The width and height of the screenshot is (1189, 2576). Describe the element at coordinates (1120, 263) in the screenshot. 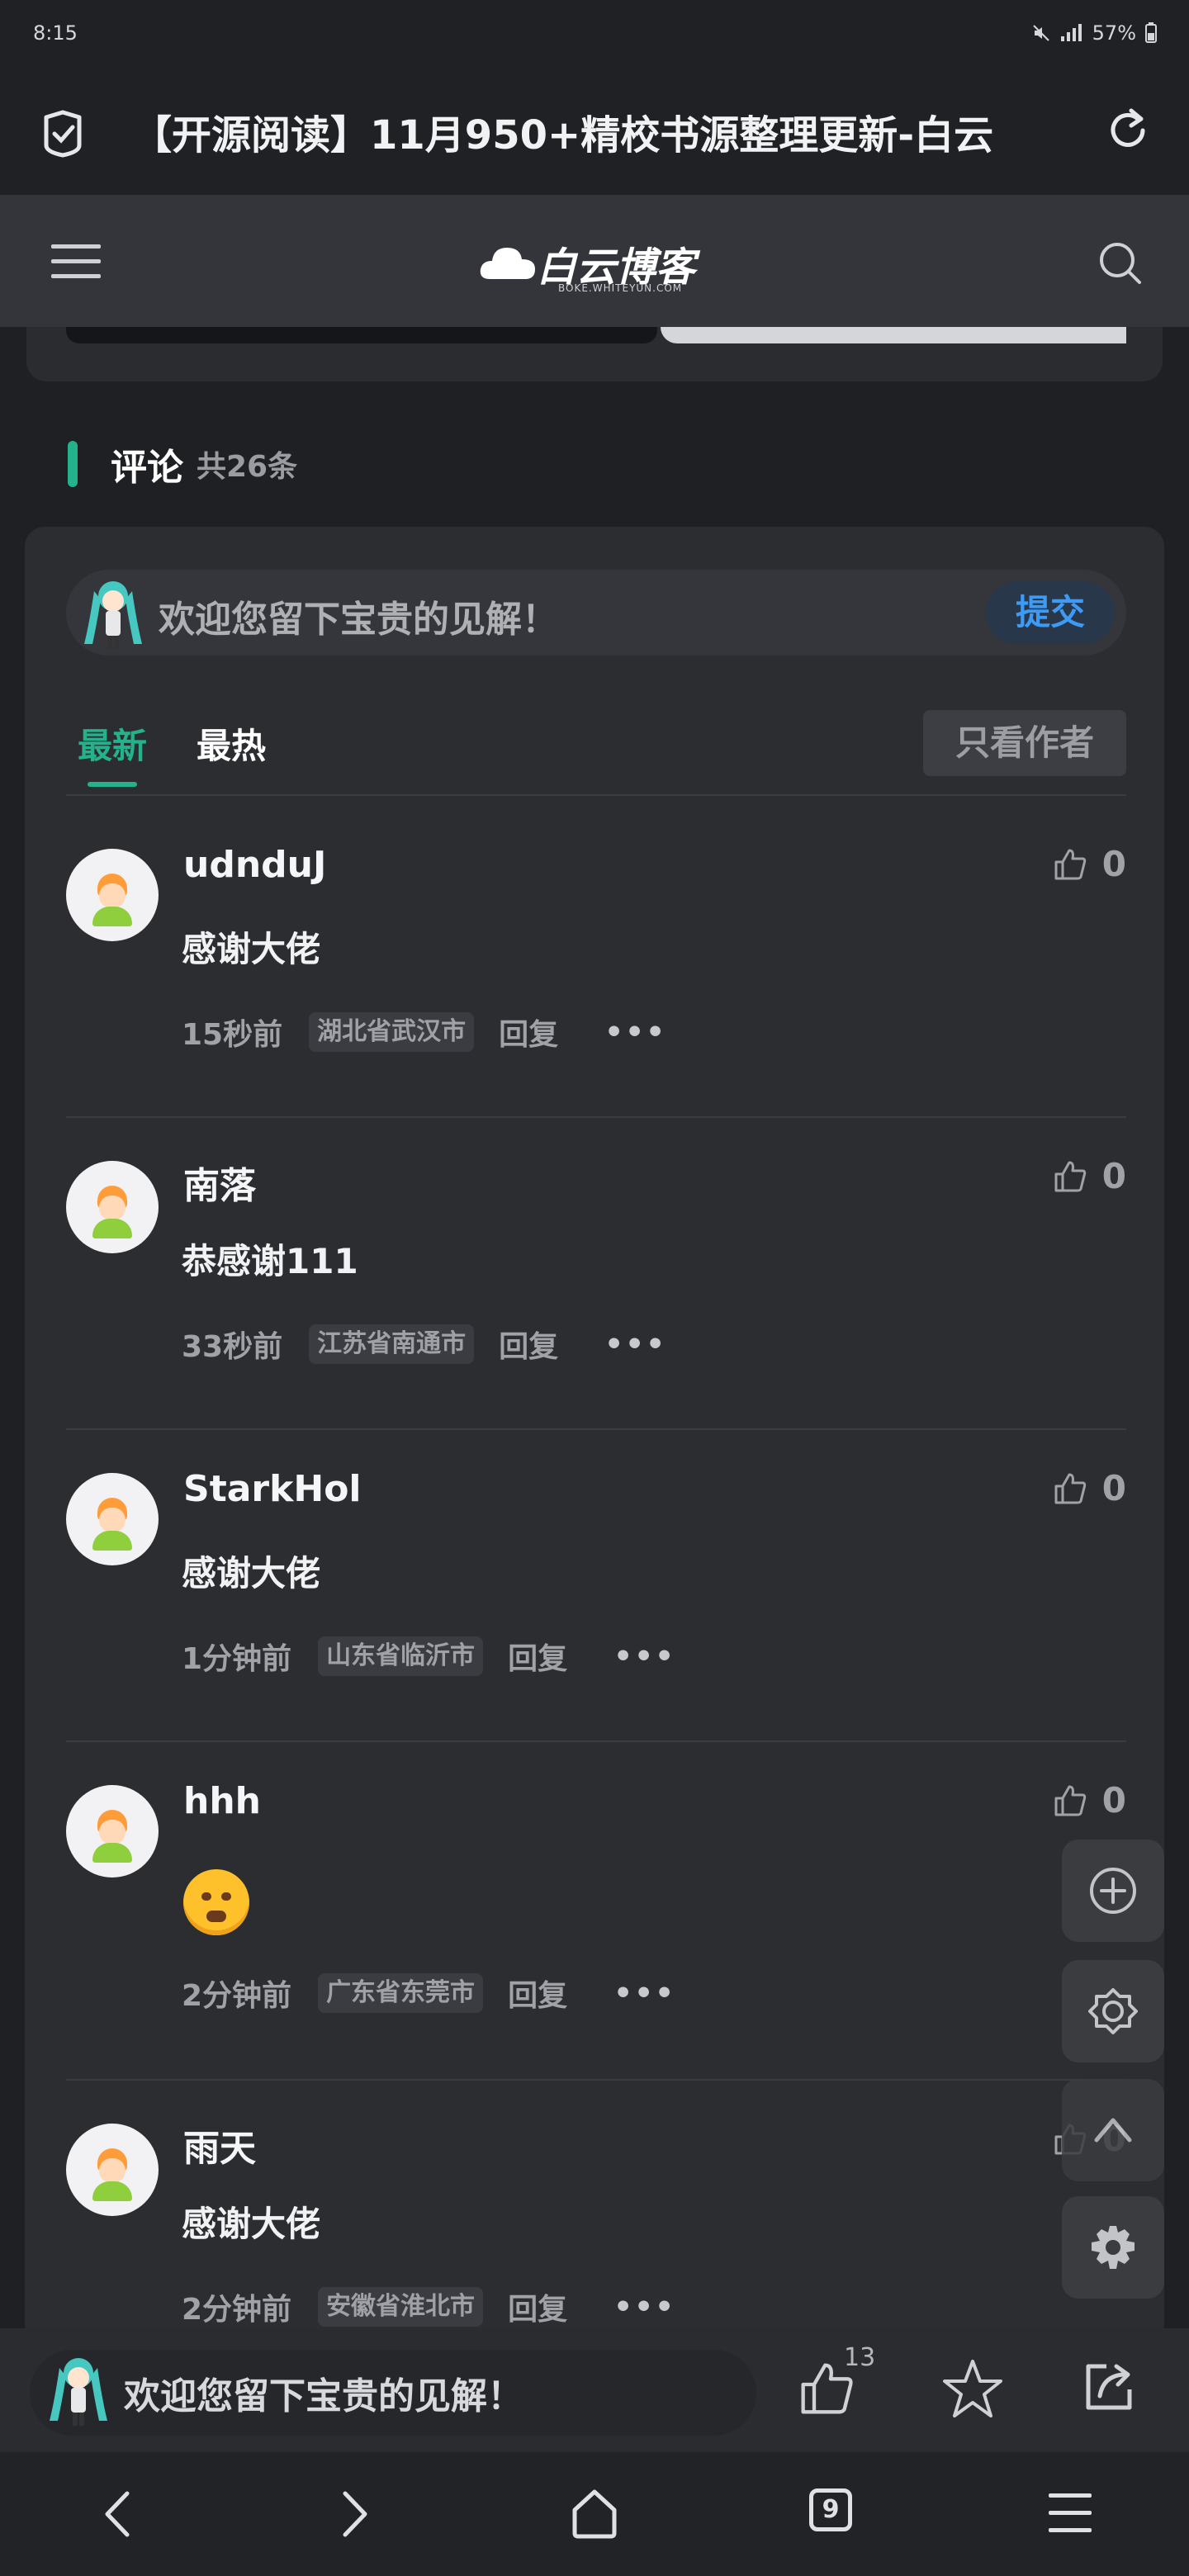

I see `search-icon` at that location.